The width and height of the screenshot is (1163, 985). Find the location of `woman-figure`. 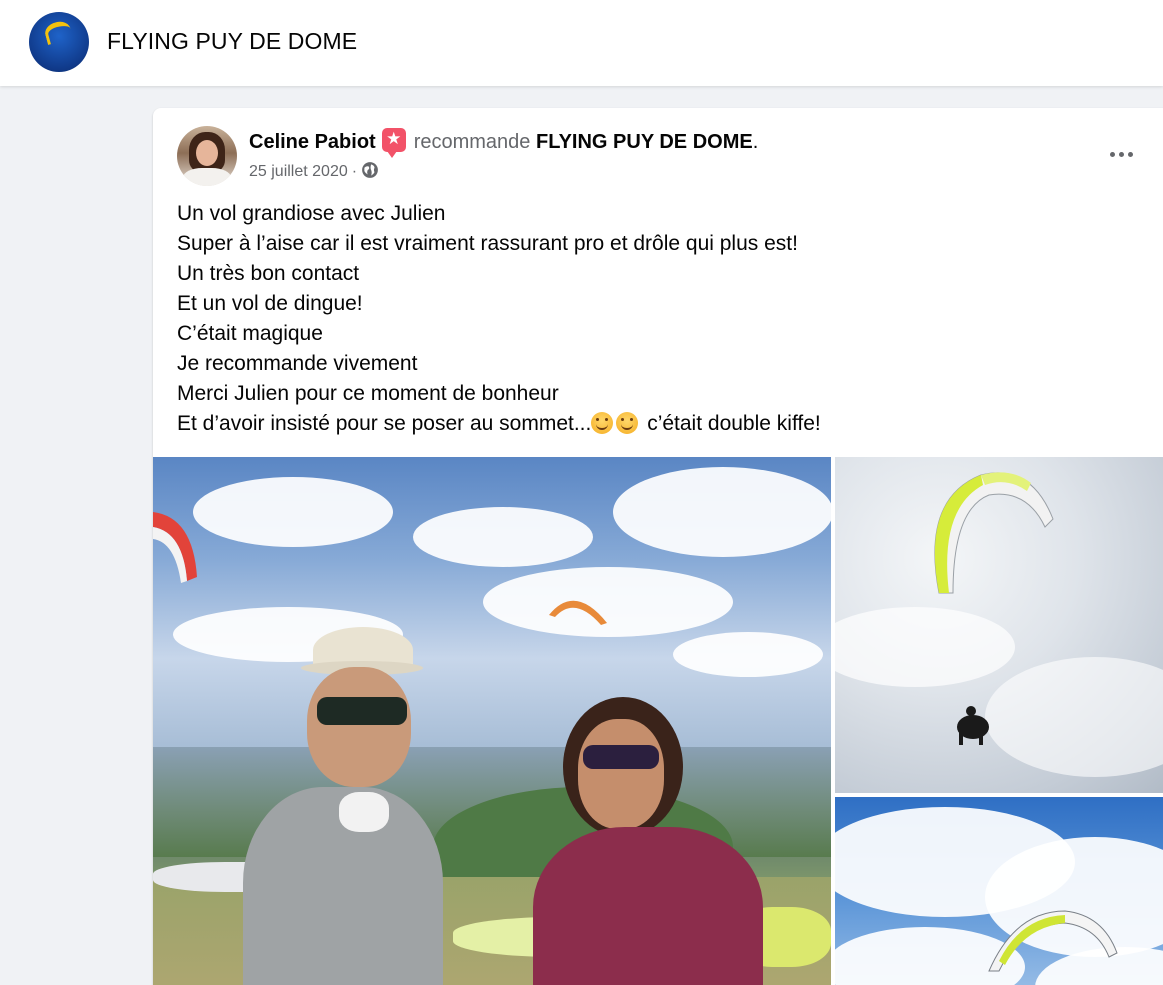

woman-figure is located at coordinates (653, 841).